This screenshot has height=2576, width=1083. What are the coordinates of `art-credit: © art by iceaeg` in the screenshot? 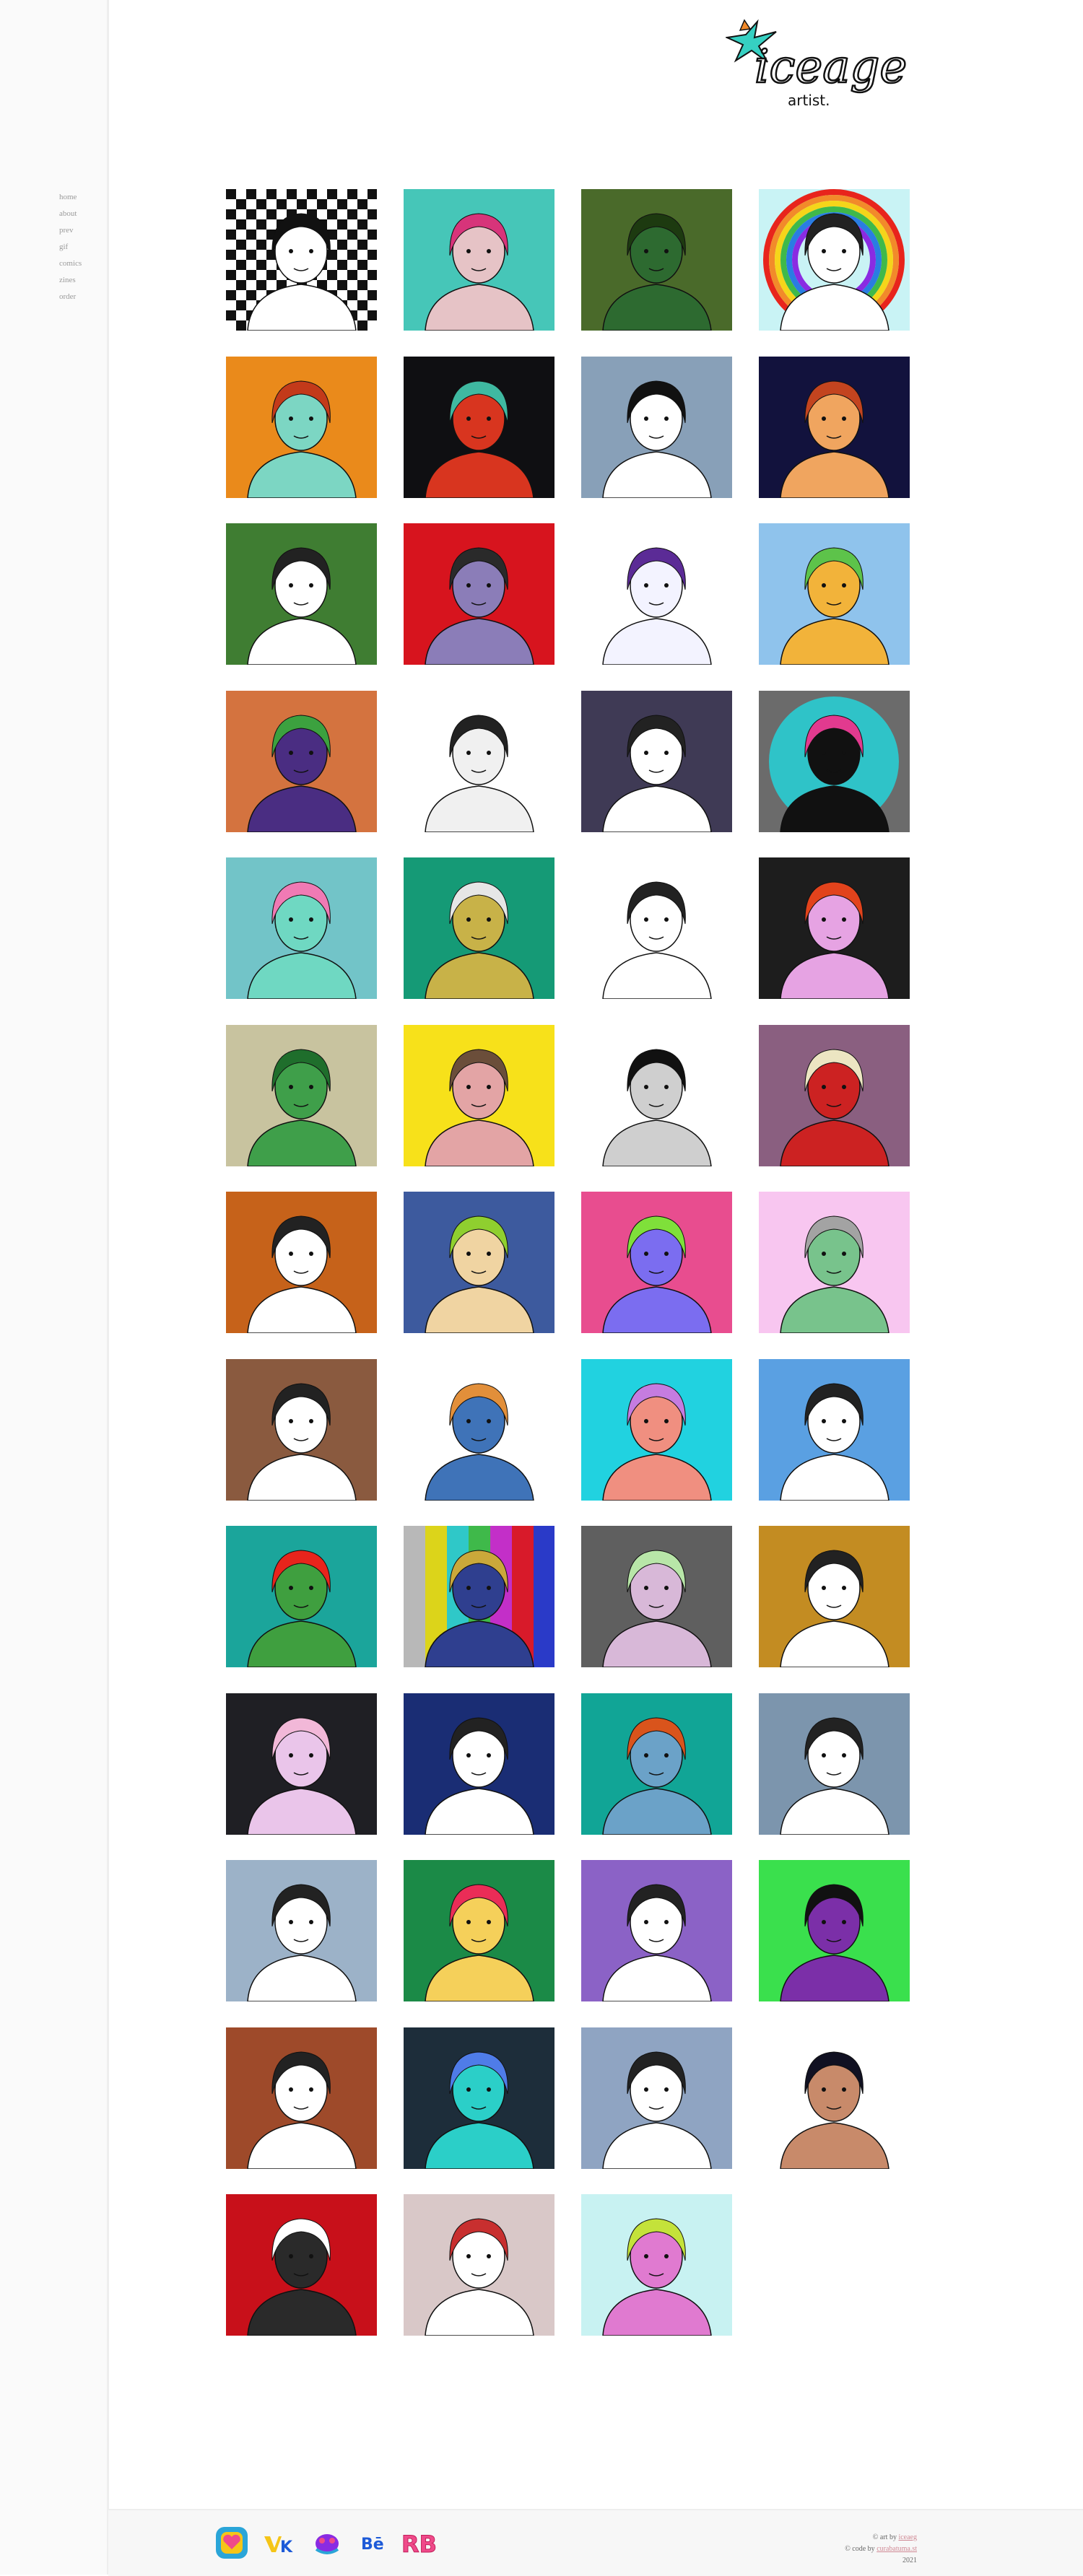 It's located at (881, 2538).